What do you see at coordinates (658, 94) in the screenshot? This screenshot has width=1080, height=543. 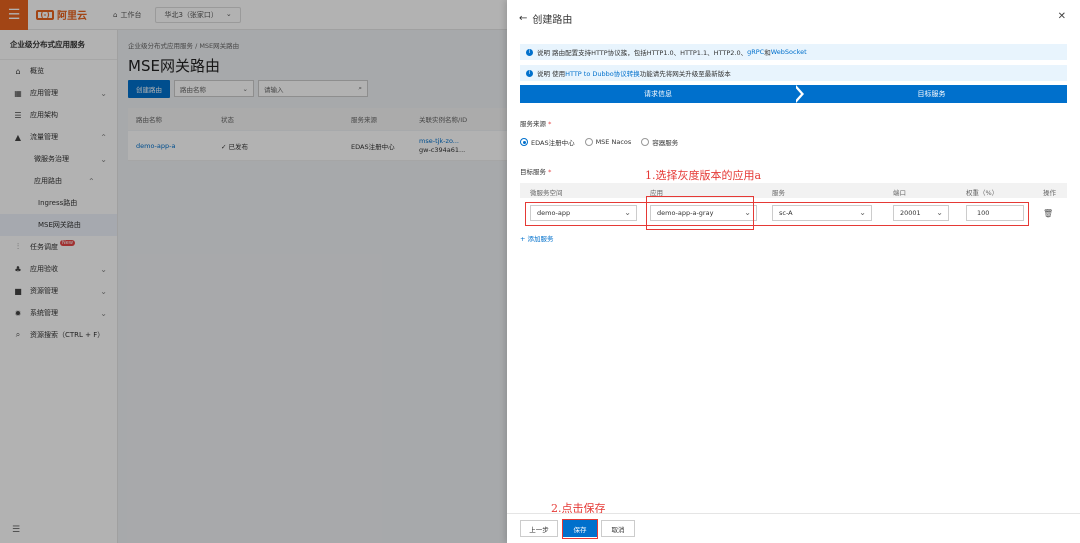 I see `step-request-info: 请求信息` at bounding box center [658, 94].